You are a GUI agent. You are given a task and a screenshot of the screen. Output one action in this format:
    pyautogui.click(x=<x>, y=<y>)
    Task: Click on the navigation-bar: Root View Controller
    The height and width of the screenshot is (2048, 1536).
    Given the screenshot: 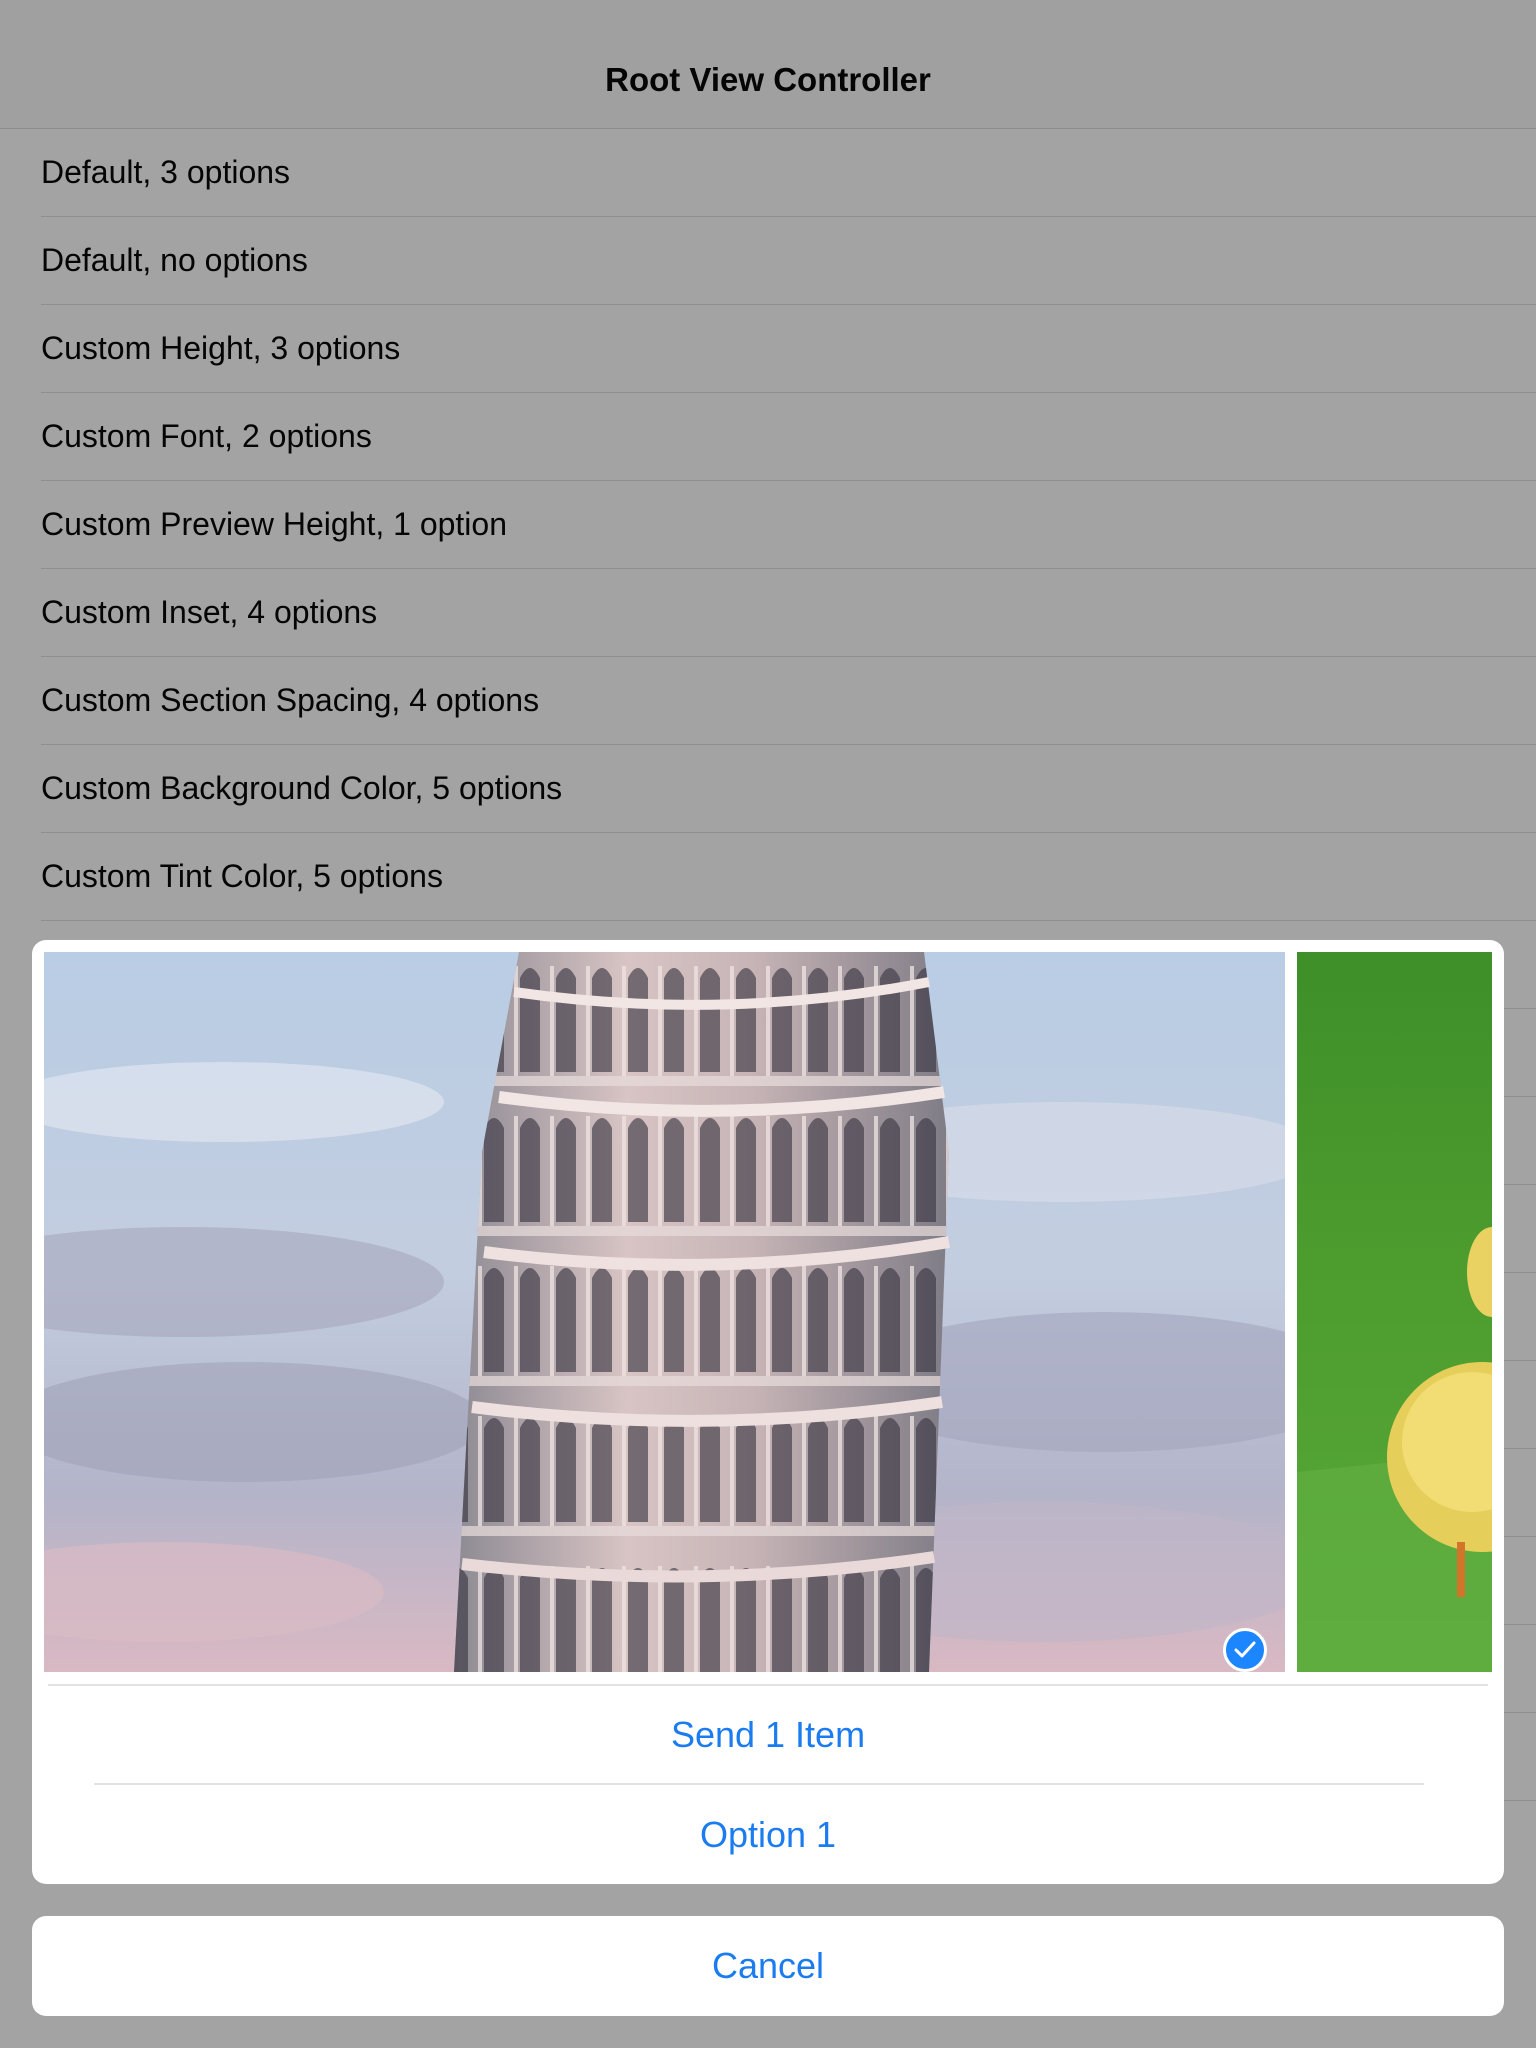 What is the action you would take?
    pyautogui.click(x=768, y=64)
    